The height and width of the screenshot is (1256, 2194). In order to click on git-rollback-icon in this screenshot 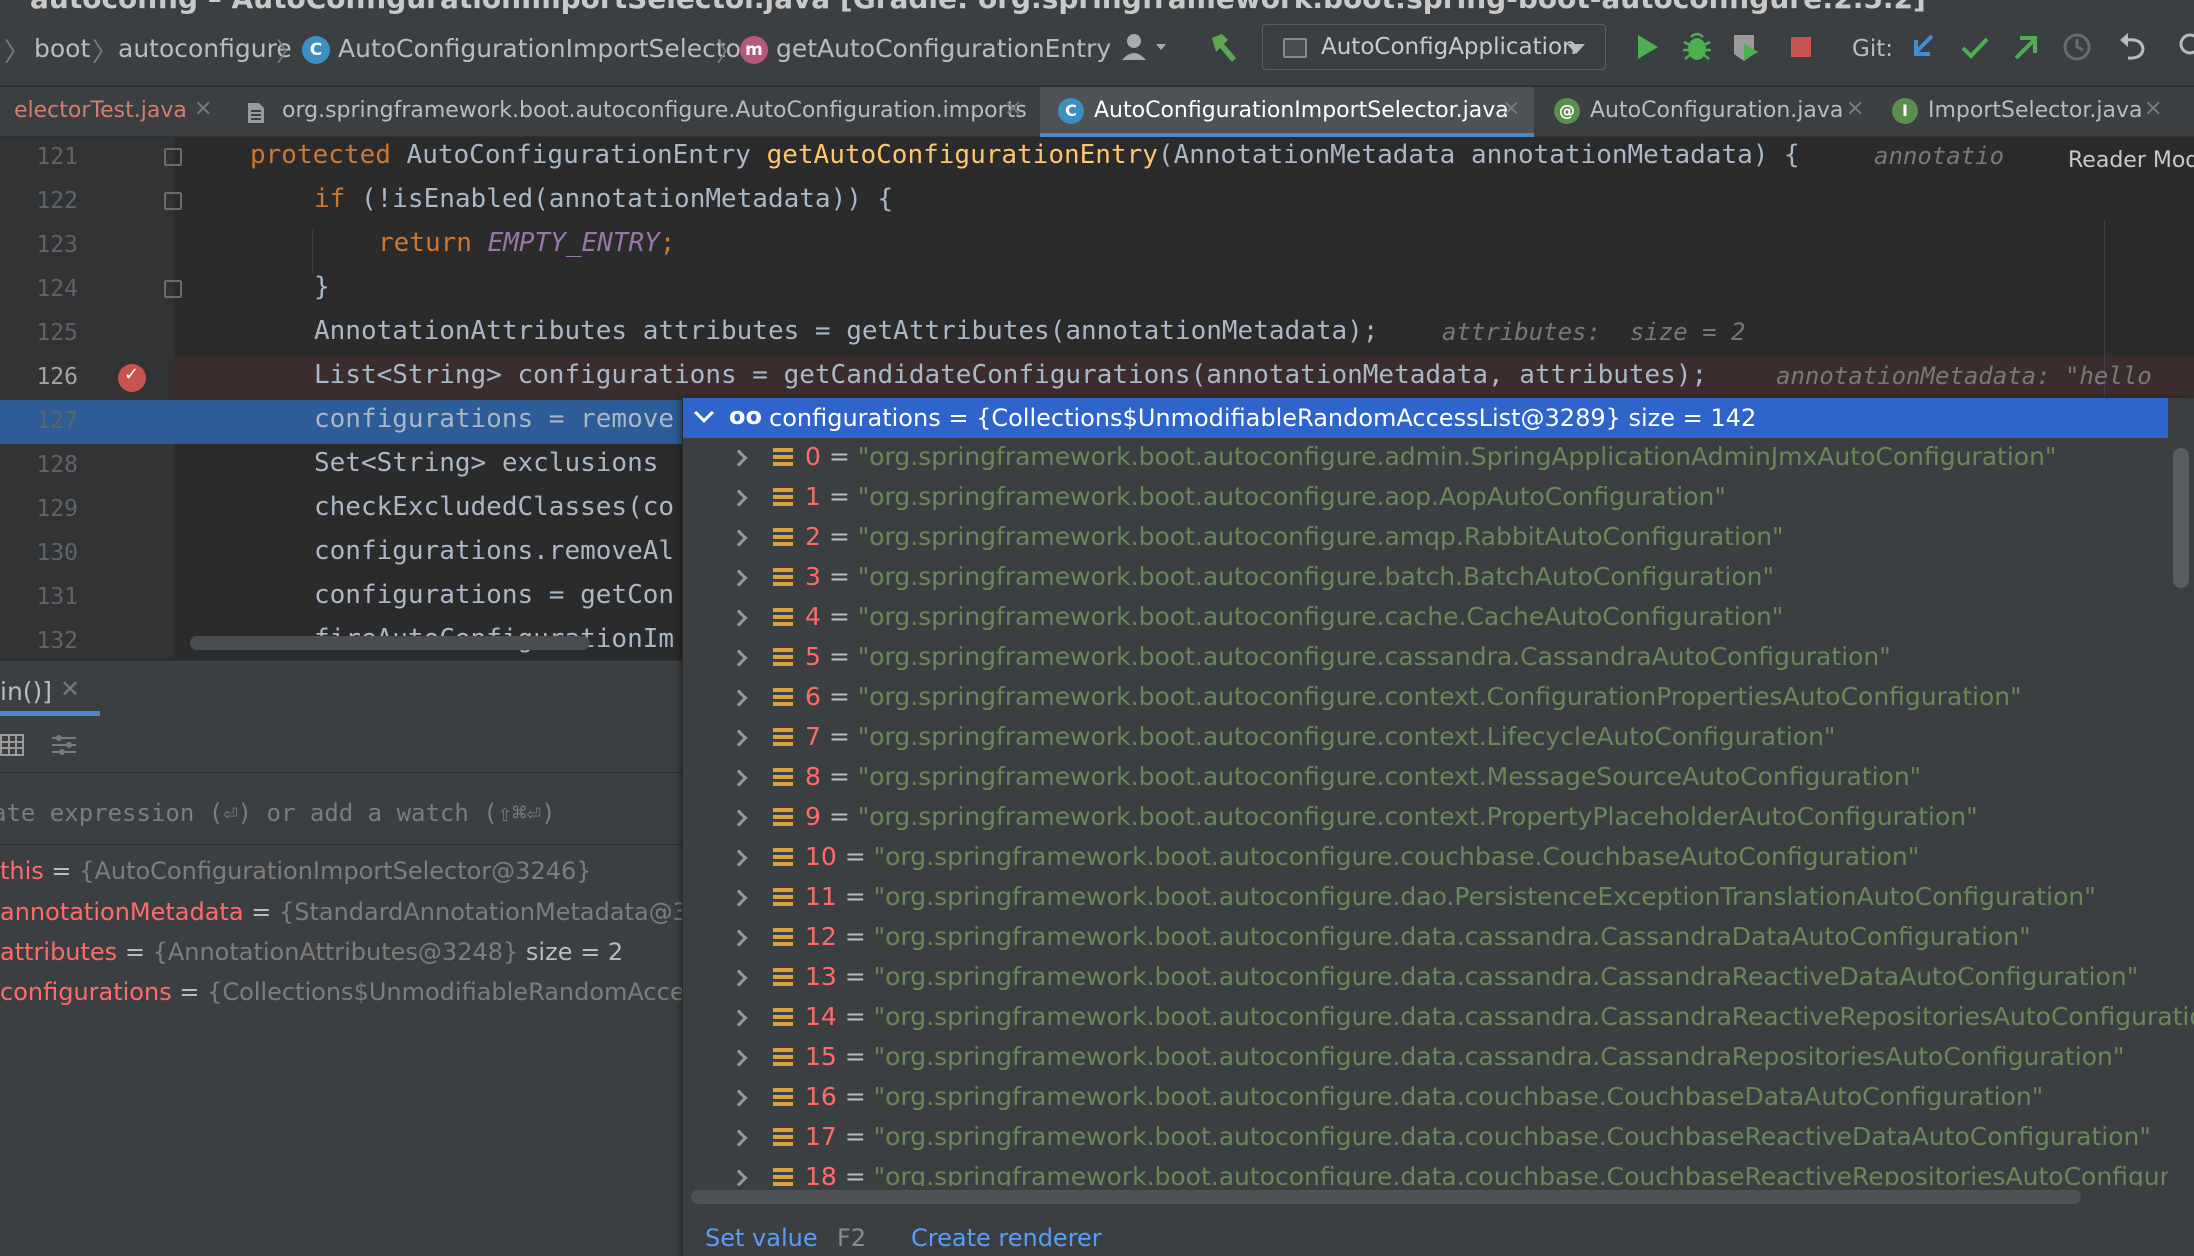, I will do `click(2133, 47)`.